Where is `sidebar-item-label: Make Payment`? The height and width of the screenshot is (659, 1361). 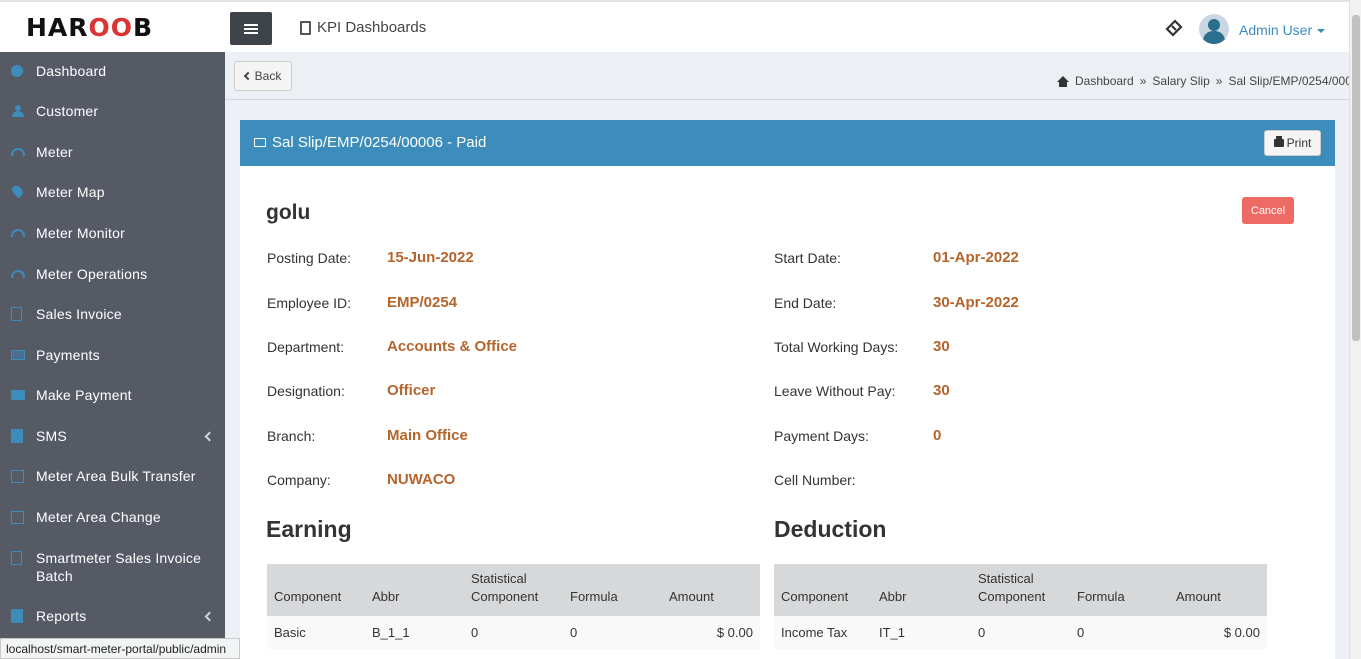
sidebar-item-label: Make Payment is located at coordinates (84, 395).